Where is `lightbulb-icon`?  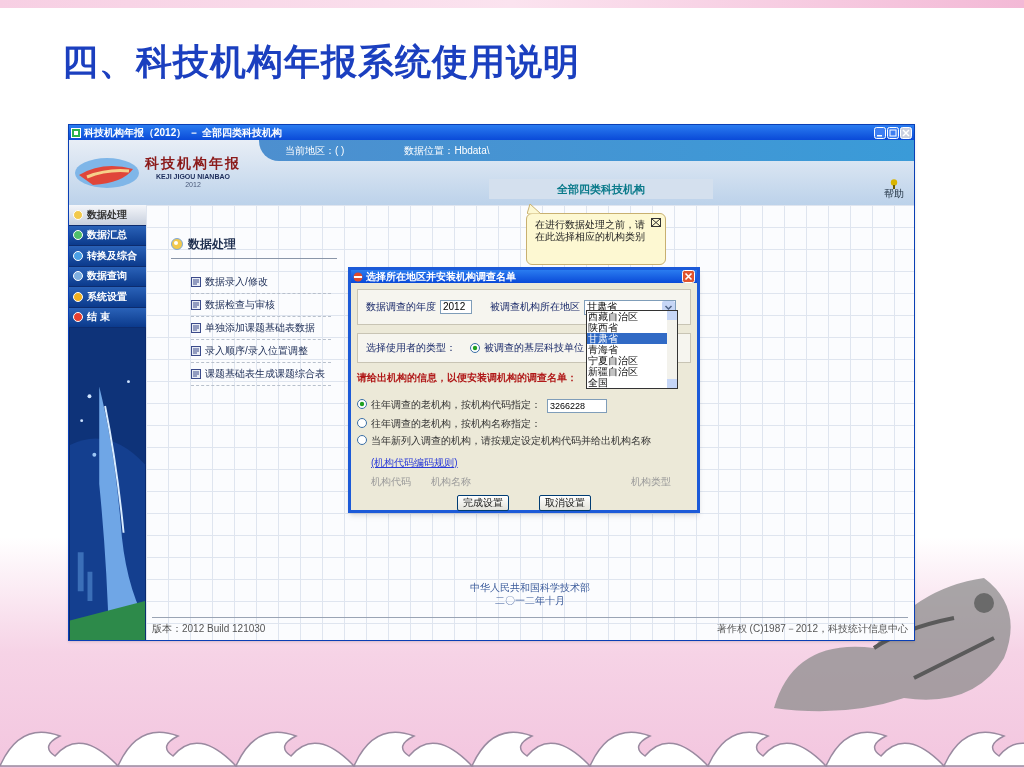
lightbulb-icon is located at coordinates (894, 184).